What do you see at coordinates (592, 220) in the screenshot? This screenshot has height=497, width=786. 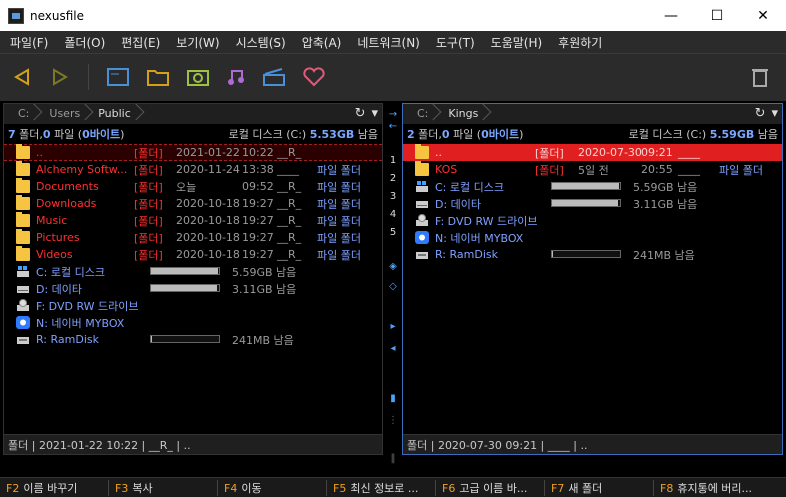 I see `right-drive-2: F: DVD RW 드라이브` at bounding box center [592, 220].